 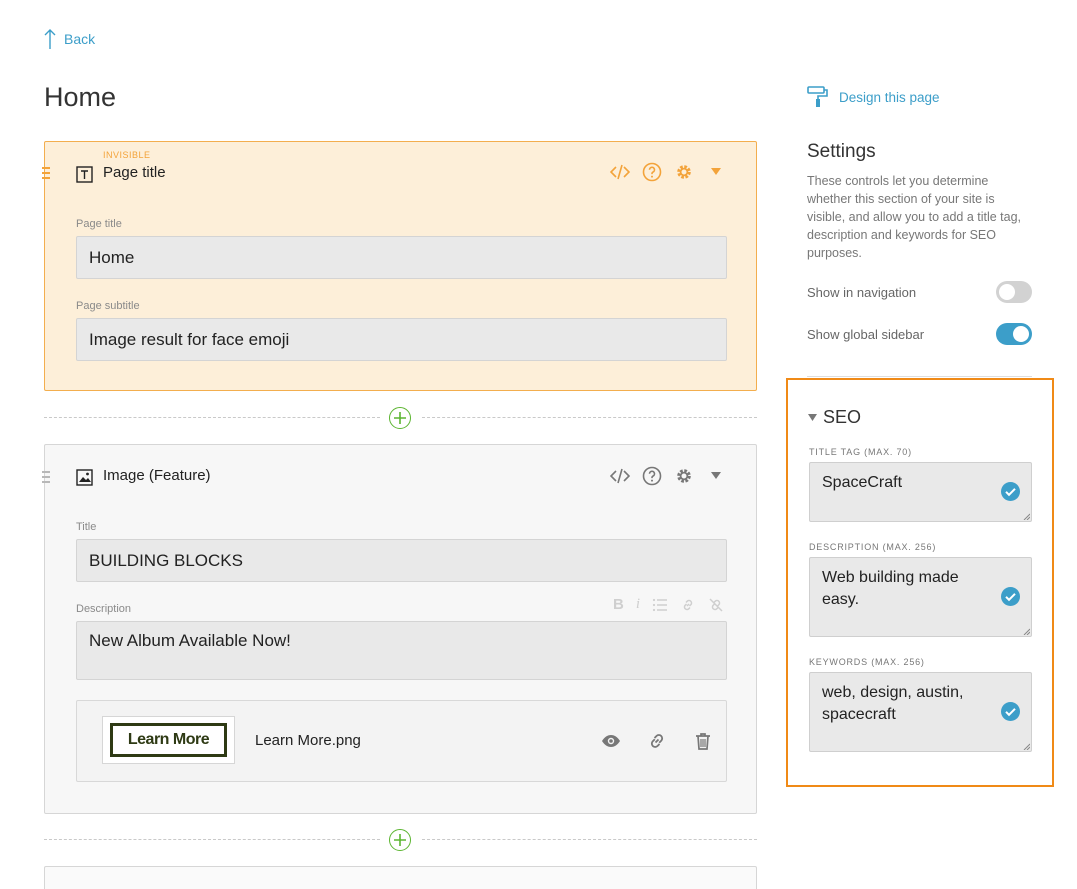 I want to click on file-attachment: Learn More Learn More.png, so click(x=401, y=741).